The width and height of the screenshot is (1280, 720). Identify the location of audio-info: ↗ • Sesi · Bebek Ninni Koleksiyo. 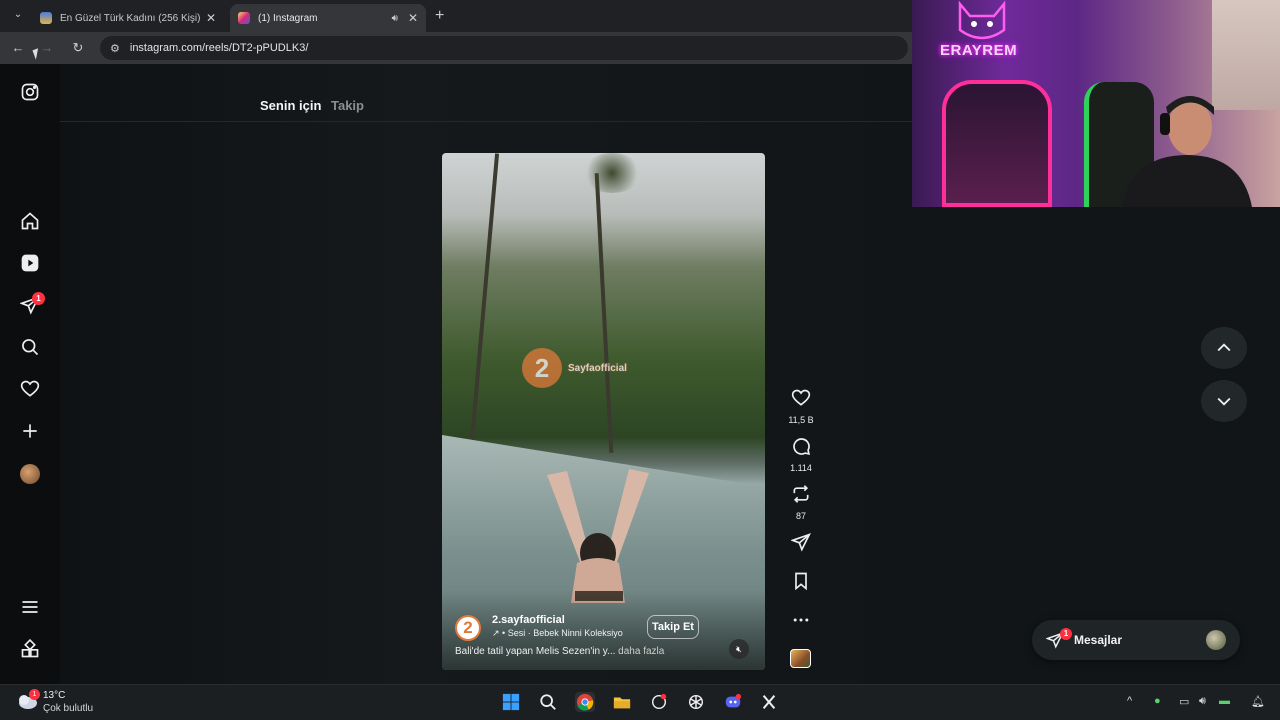
(562, 633).